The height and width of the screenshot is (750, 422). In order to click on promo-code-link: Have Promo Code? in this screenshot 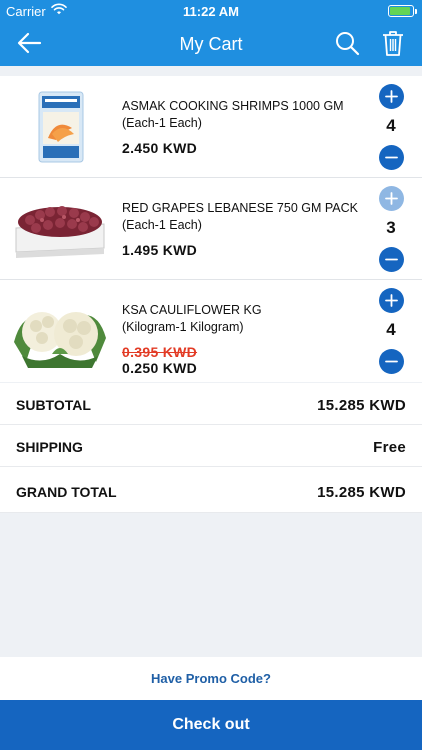, I will do `click(211, 678)`.